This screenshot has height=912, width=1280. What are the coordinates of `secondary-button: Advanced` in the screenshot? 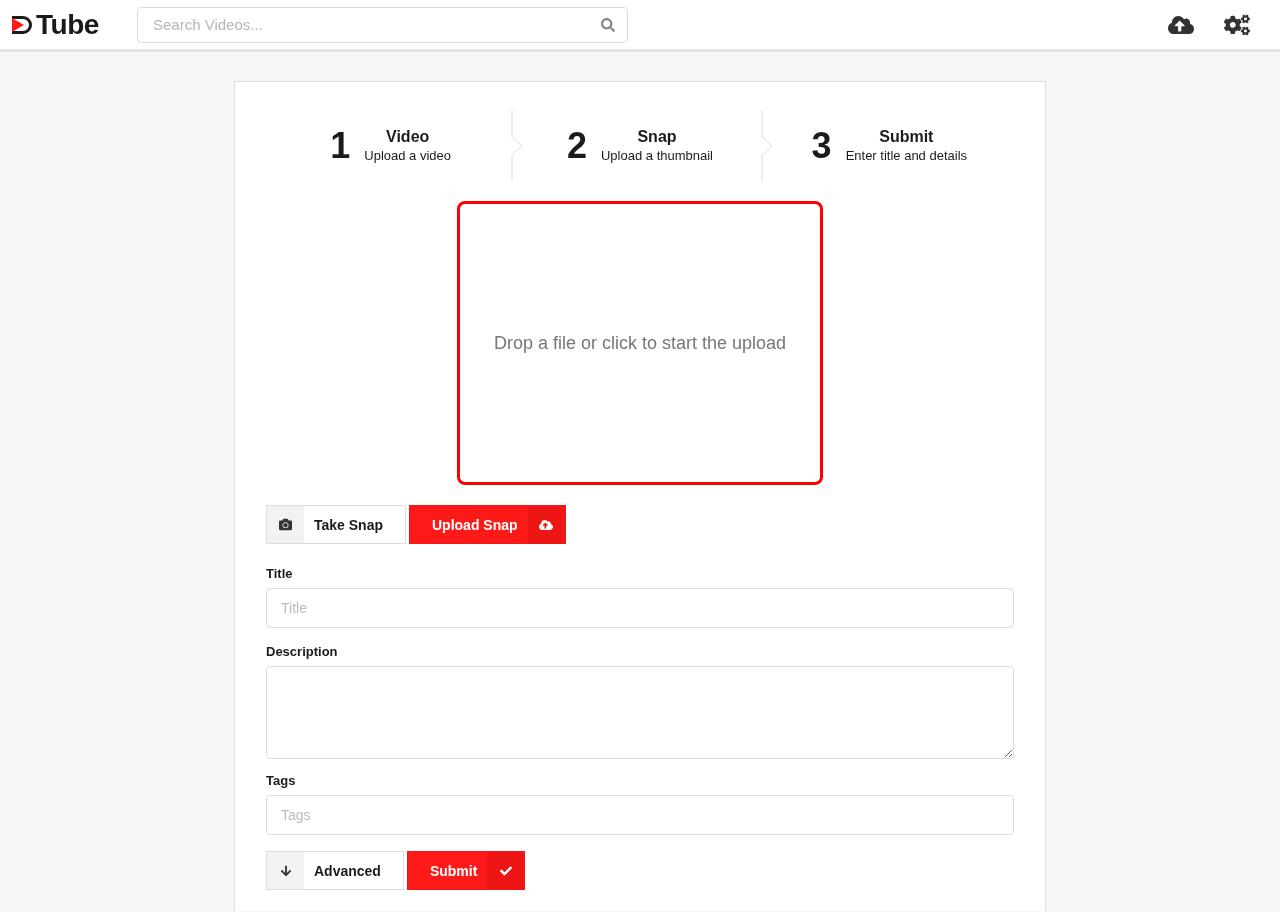 It's located at (335, 870).